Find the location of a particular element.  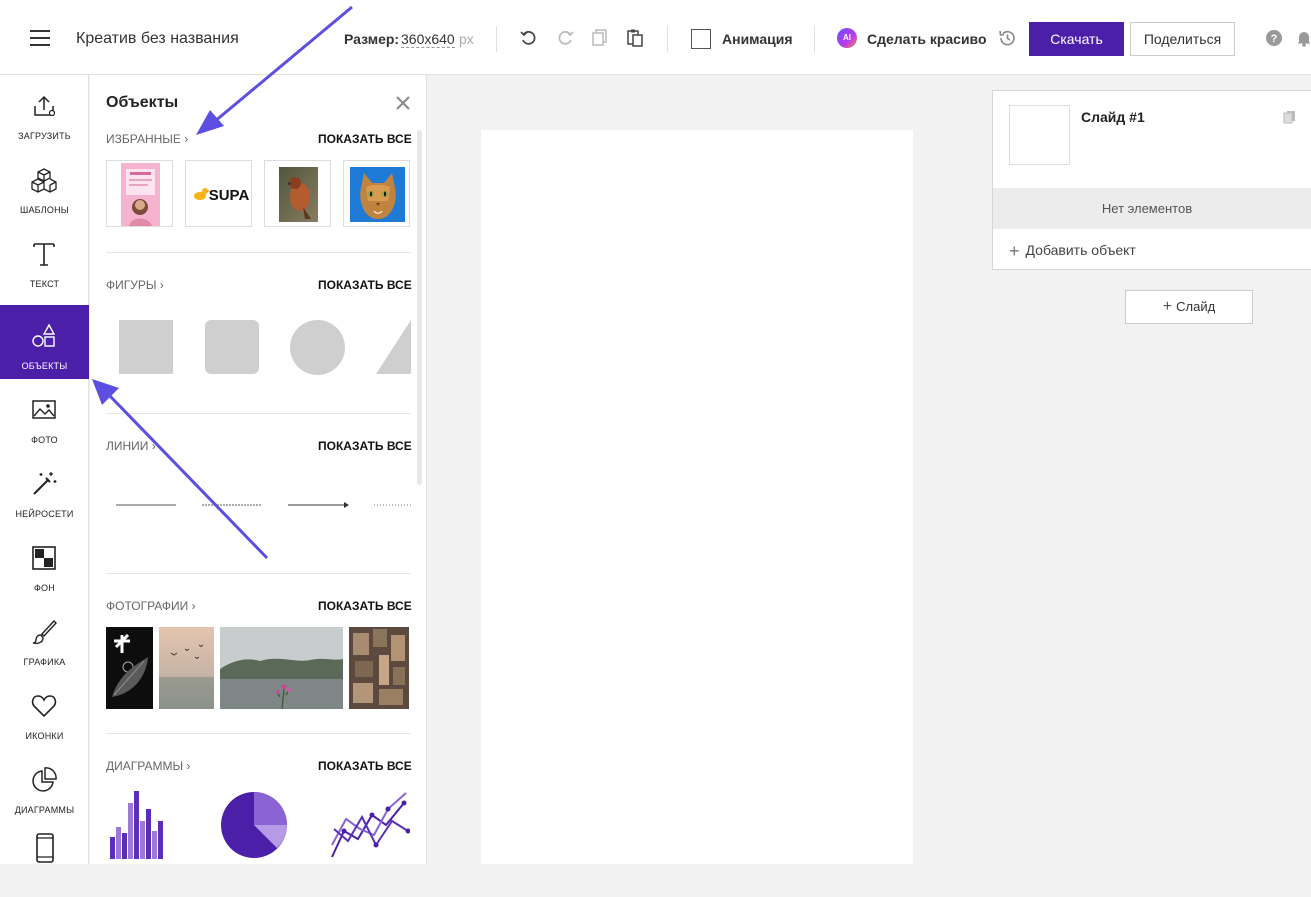

sidebar-item-photo: ФОТО is located at coordinates (44, 416).